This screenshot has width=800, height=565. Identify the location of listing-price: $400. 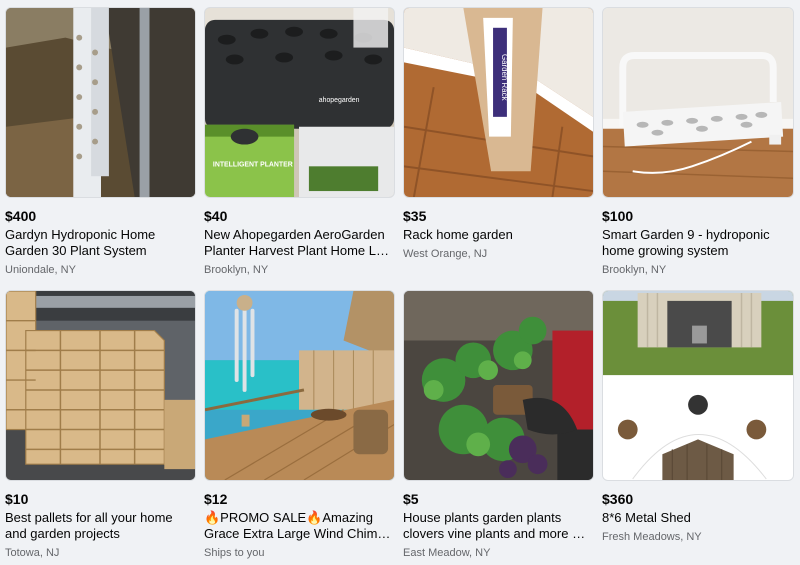
(21, 216).